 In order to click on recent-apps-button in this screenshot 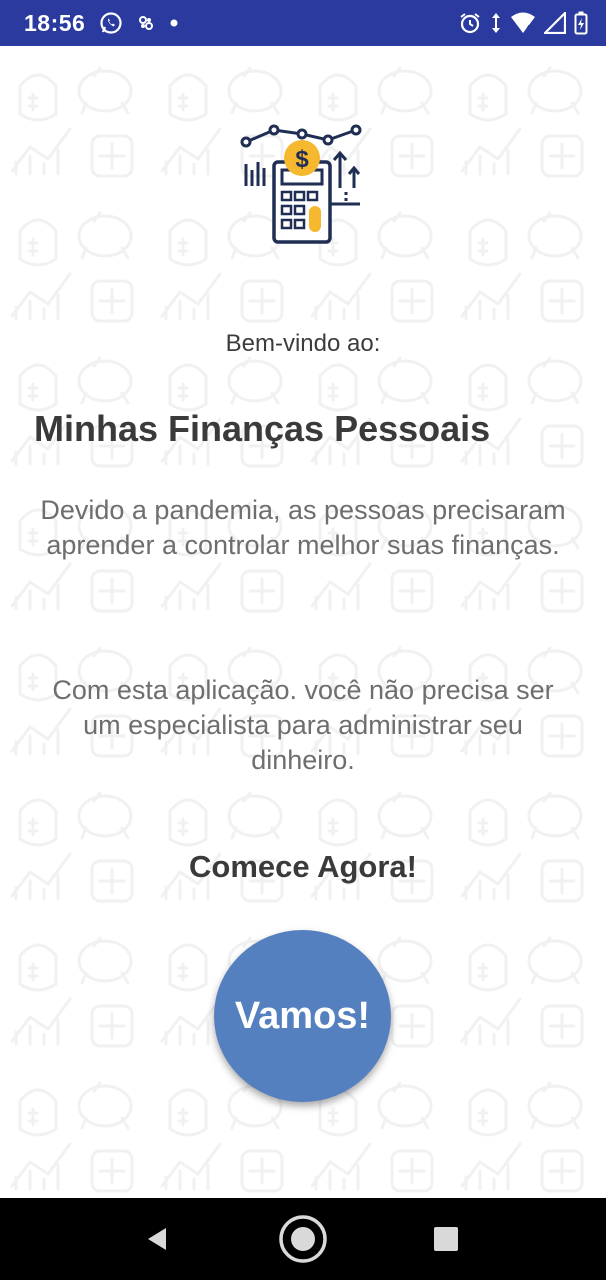, I will do `click(446, 1239)`.